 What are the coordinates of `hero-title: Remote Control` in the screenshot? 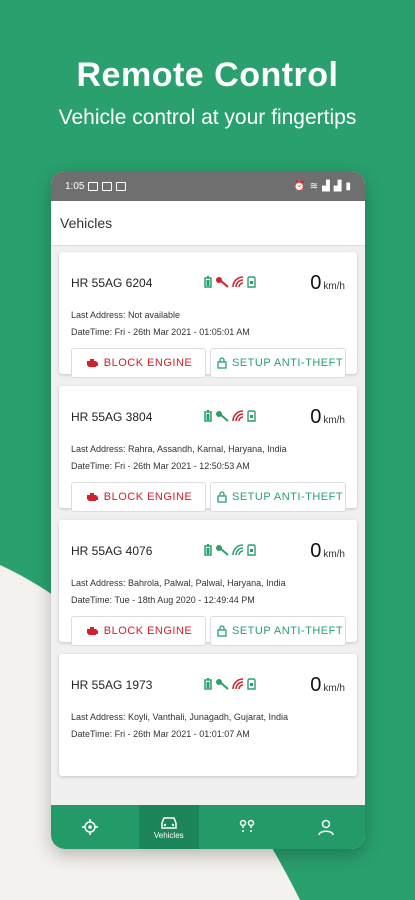 It's located at (207, 75).